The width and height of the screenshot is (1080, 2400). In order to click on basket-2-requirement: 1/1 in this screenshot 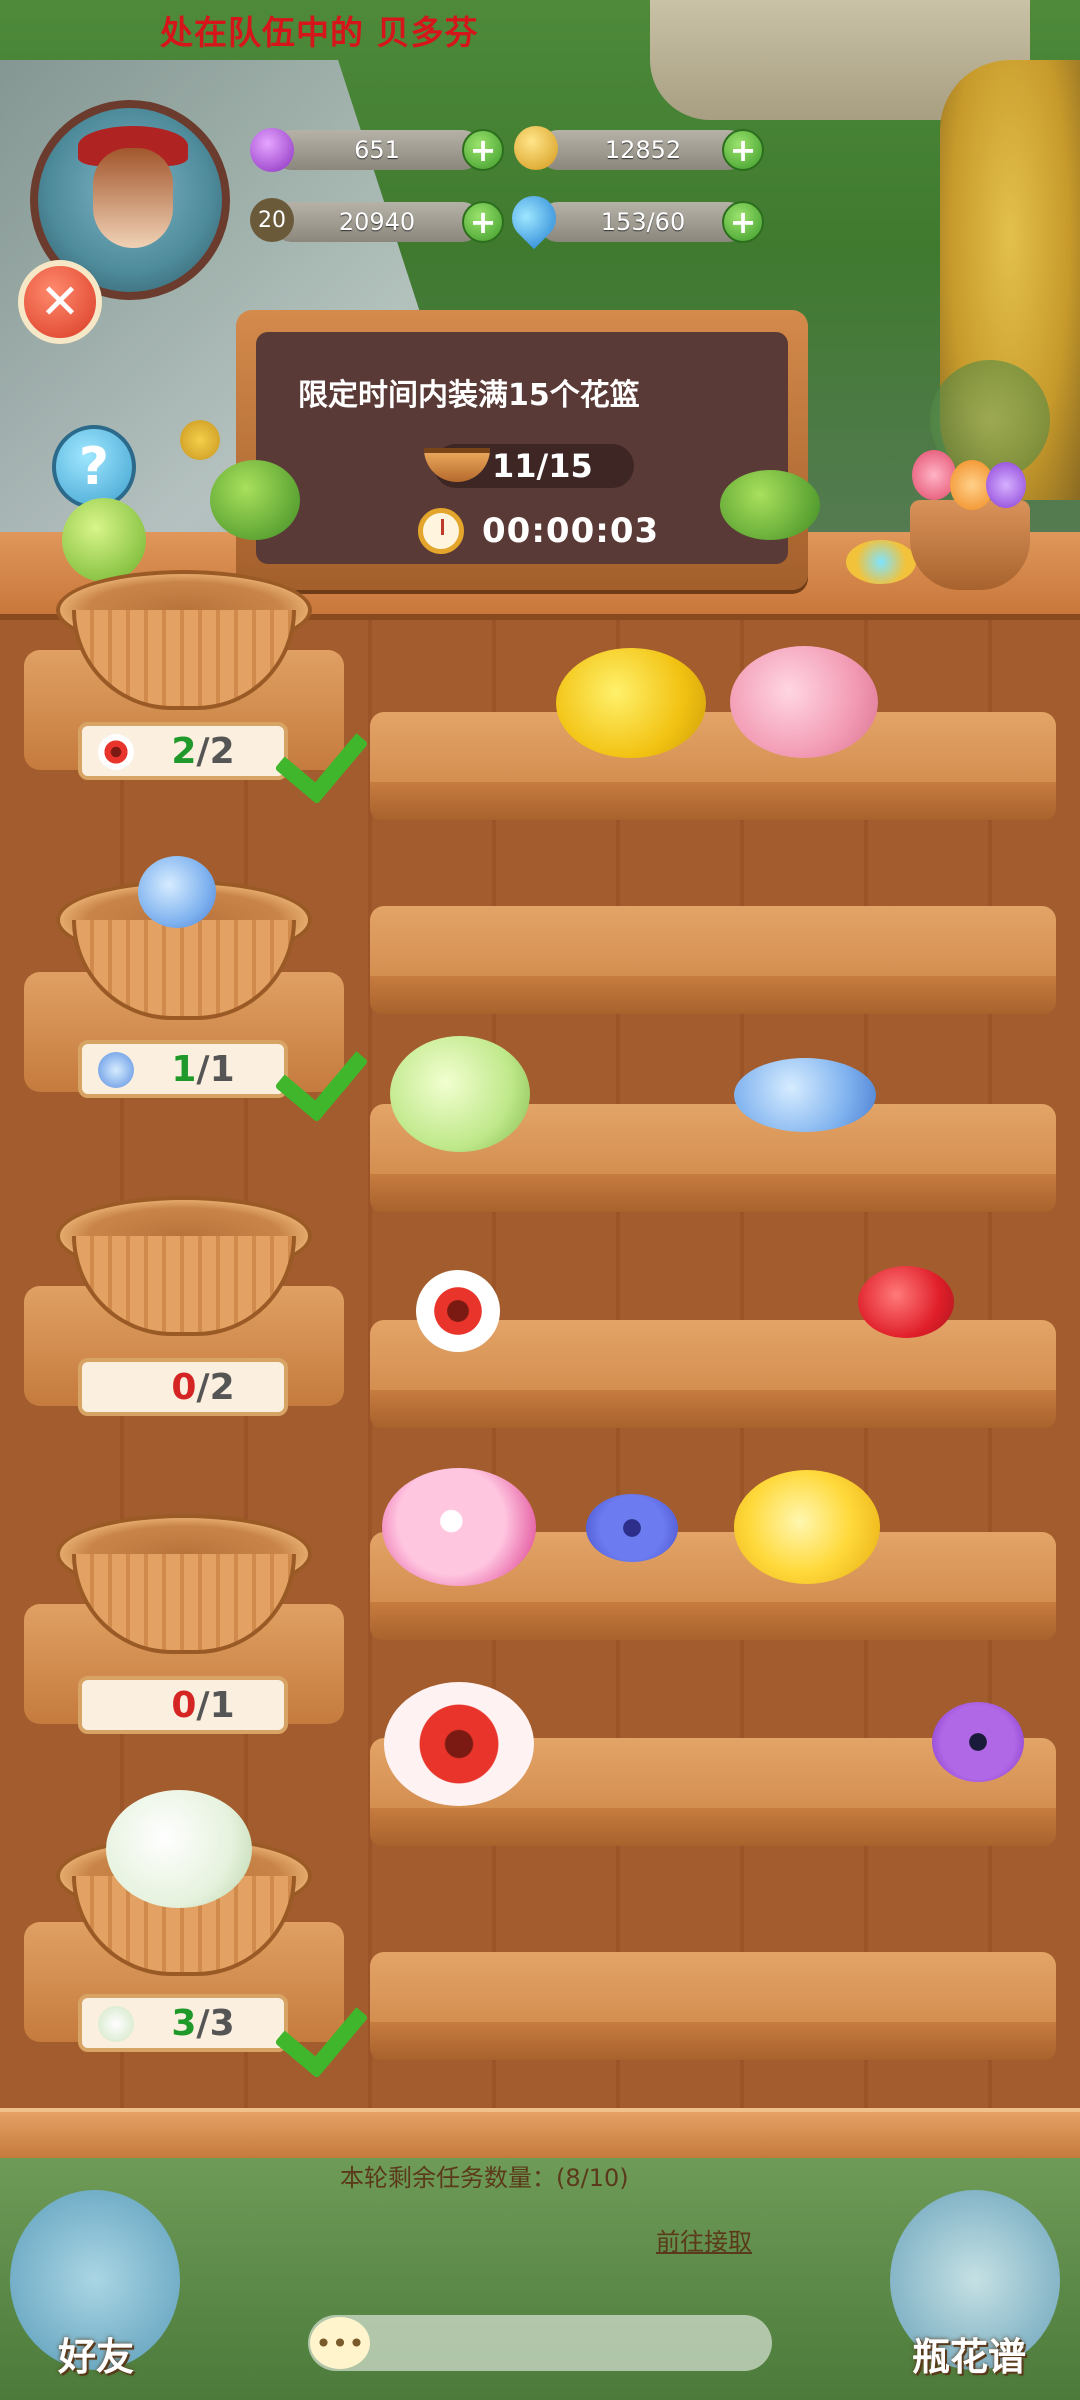, I will do `click(183, 1069)`.